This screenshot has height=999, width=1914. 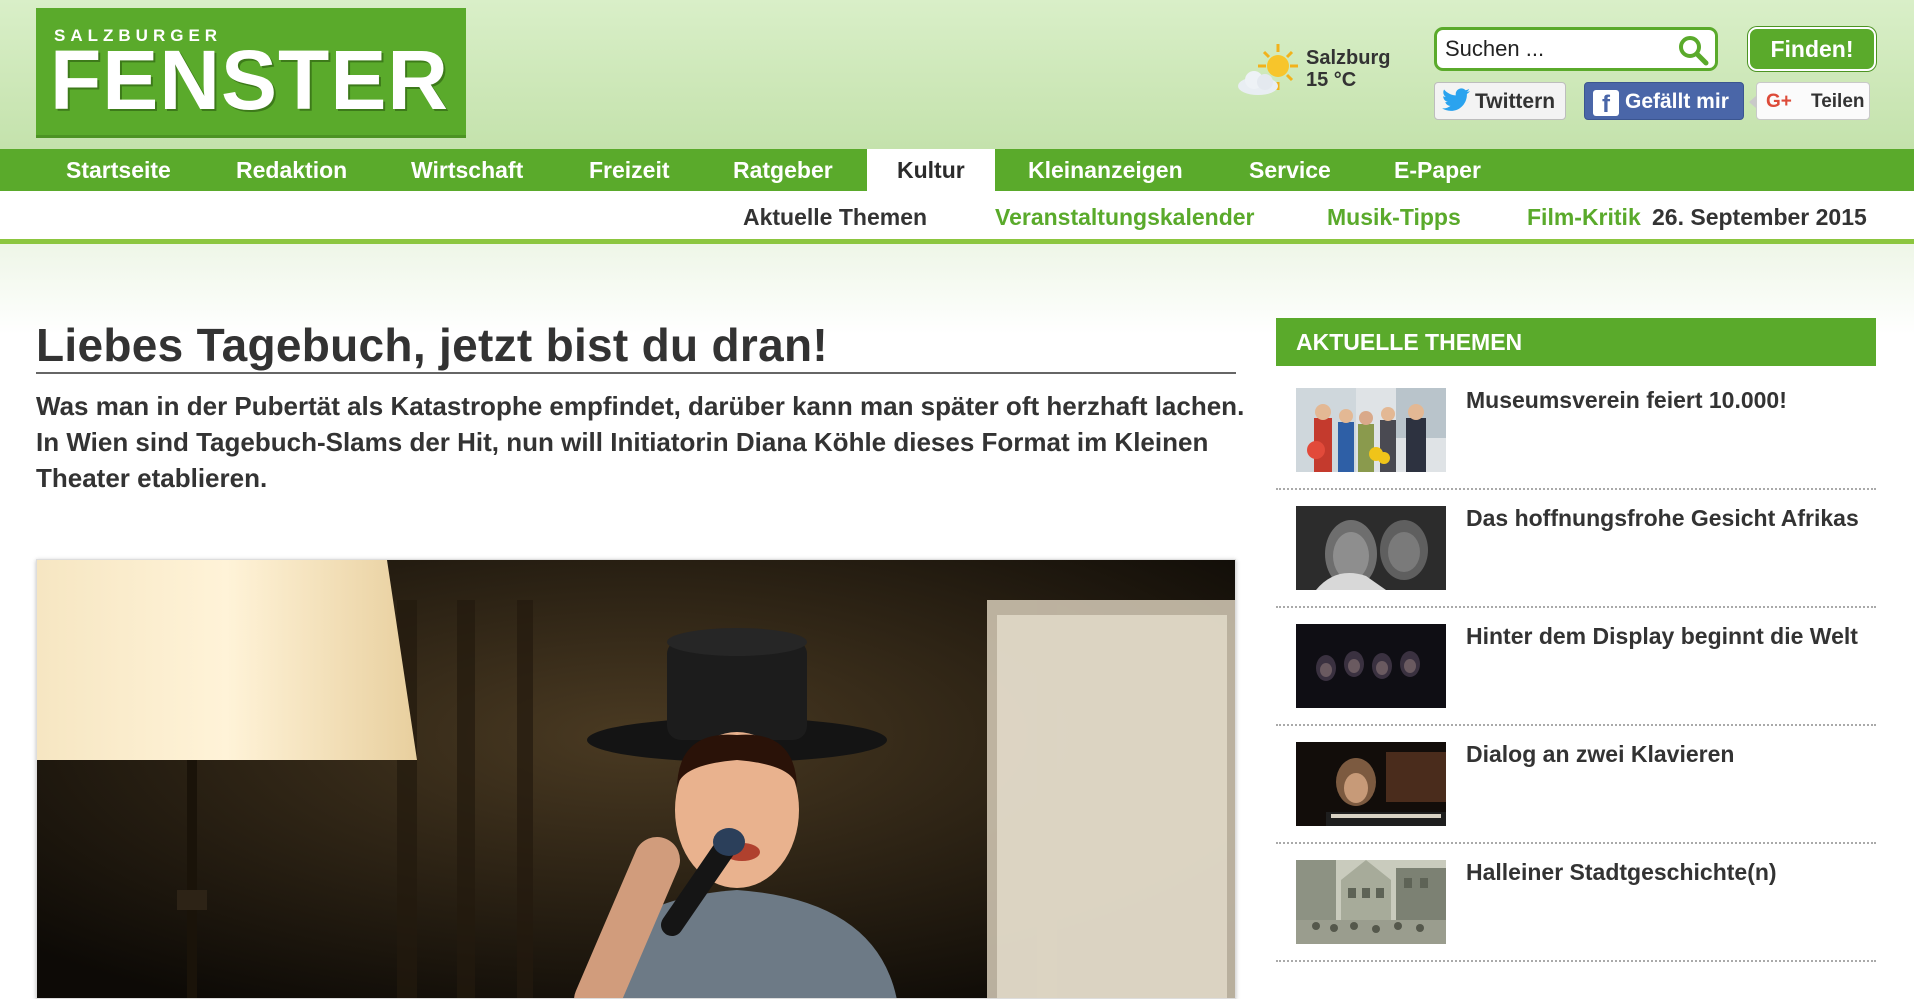 I want to click on sidebar-item-afrika: Das hoffnungsfrohe Gesicht Afrikas, so click(x=1576, y=549).